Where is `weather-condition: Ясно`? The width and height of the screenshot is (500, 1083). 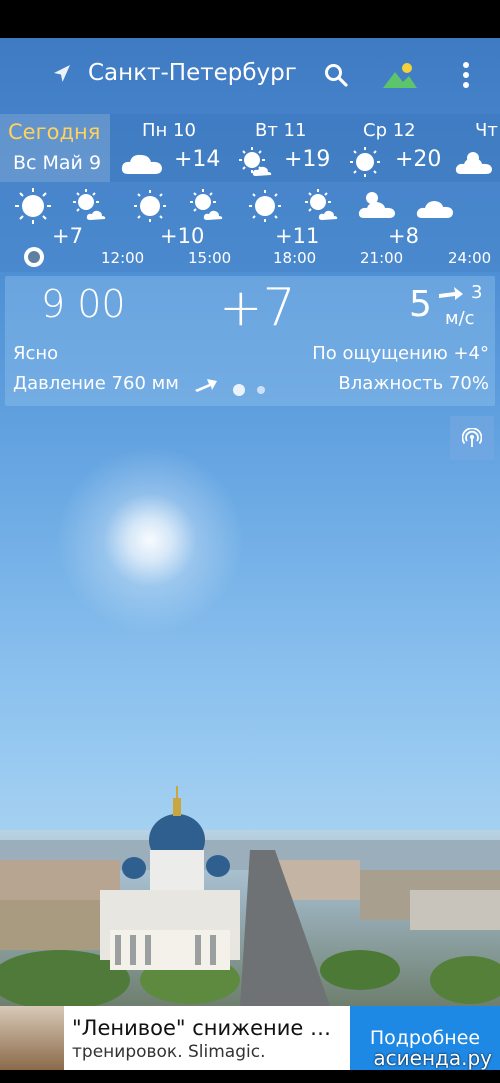 weather-condition: Ясно is located at coordinates (36, 353).